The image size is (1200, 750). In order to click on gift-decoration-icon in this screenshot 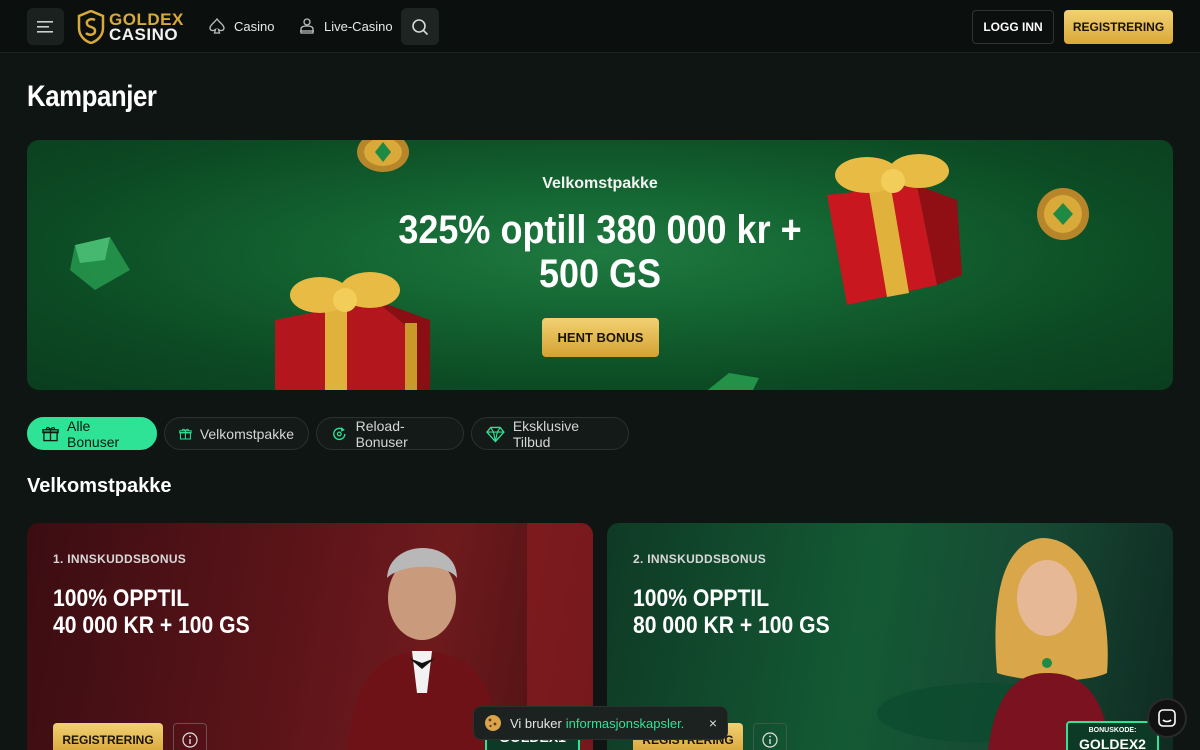, I will do `click(894, 229)`.